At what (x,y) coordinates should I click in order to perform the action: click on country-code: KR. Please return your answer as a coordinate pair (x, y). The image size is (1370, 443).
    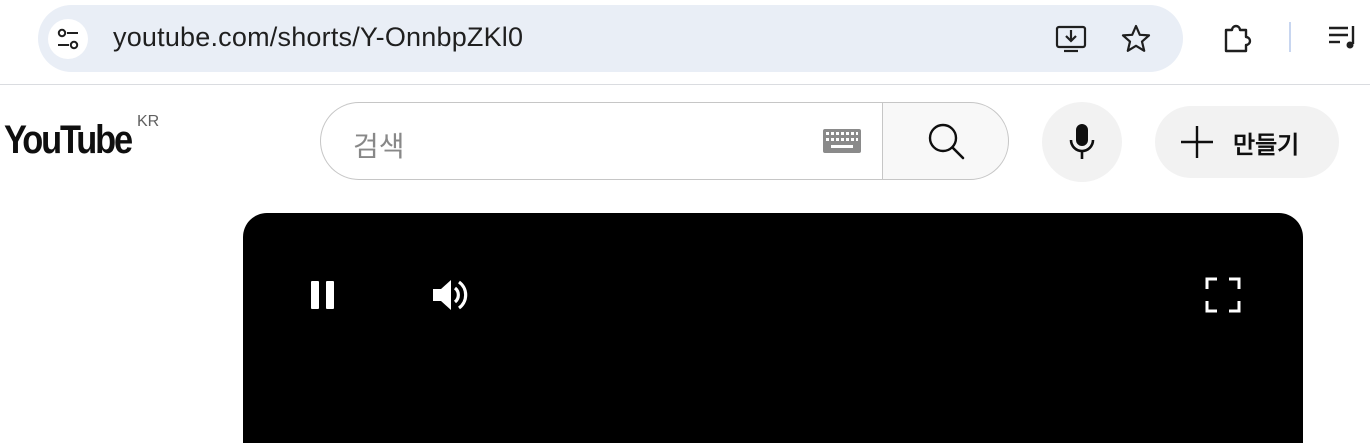
    Looking at the image, I should click on (148, 121).